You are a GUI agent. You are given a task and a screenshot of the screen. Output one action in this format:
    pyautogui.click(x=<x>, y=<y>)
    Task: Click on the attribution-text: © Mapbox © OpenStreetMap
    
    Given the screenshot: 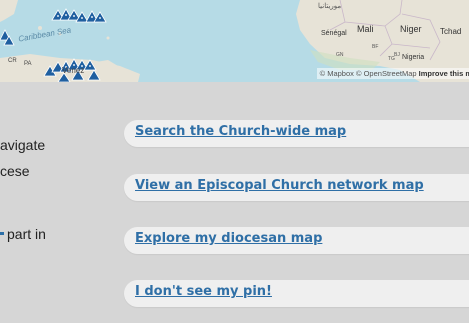 What is the action you would take?
    pyautogui.click(x=368, y=73)
    